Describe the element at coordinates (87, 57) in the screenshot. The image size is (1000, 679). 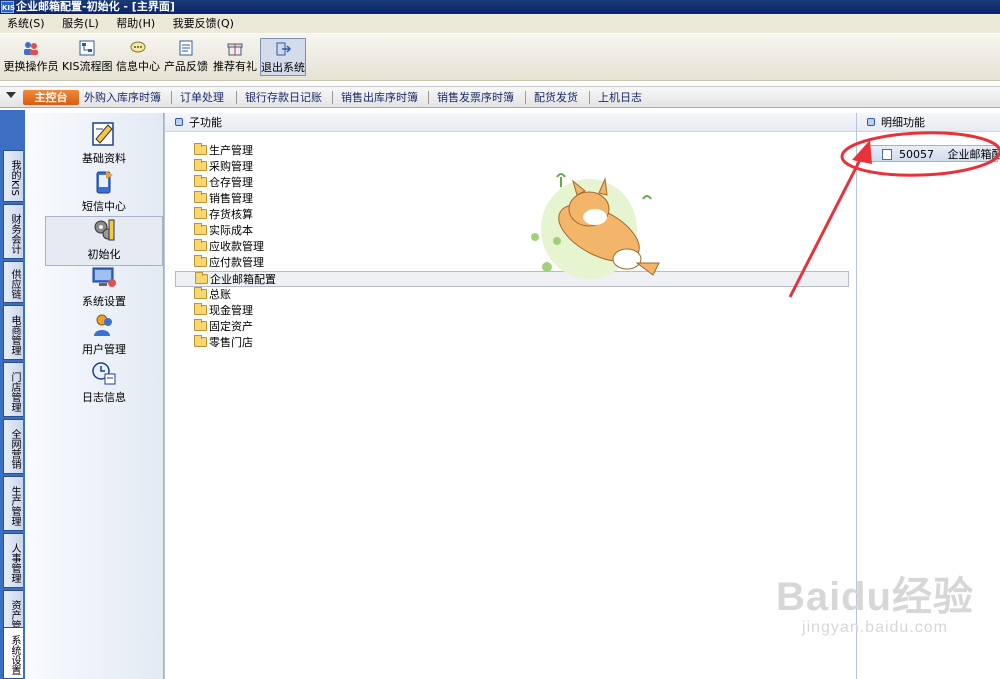
I see `flowchart-button: KIS流程图` at that location.